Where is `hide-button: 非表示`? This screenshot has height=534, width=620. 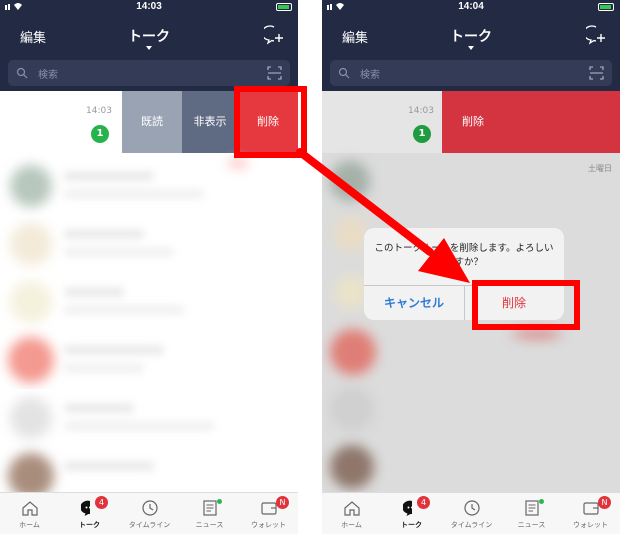
hide-button: 非表示 is located at coordinates (210, 122).